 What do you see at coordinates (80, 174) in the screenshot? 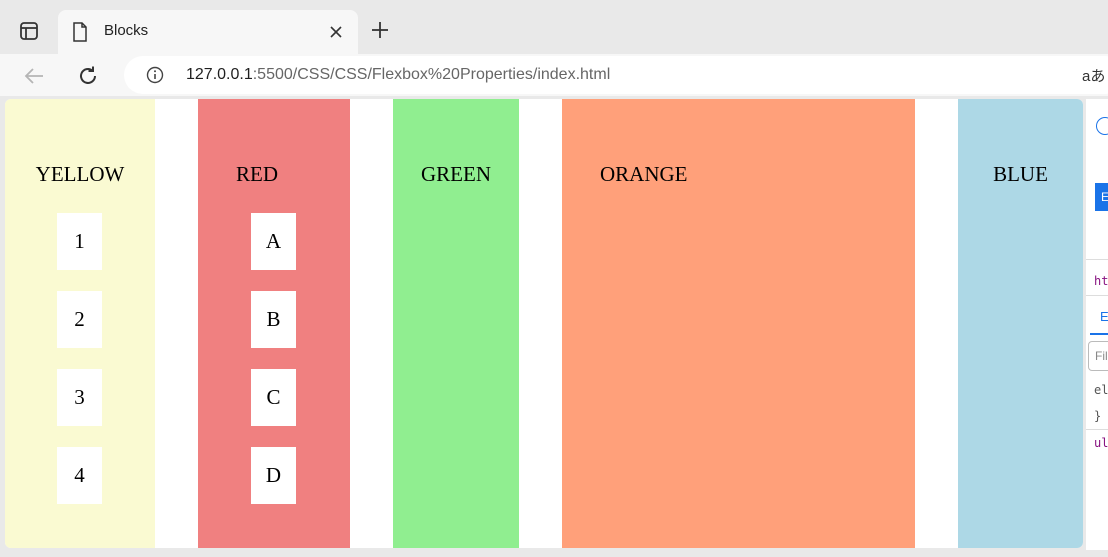
I see `block-label: YELLOW` at bounding box center [80, 174].